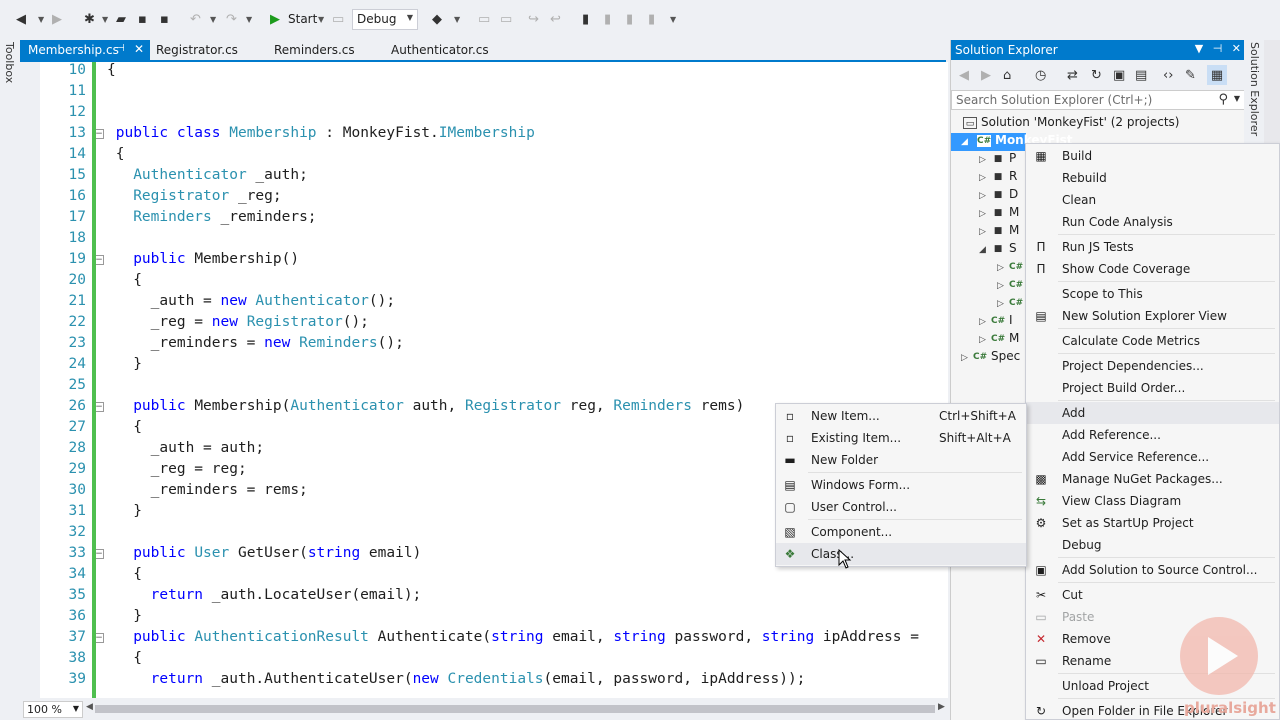 The image size is (1280, 720). Describe the element at coordinates (1217, 75) in the screenshot. I see `preview-icon: ▦` at that location.